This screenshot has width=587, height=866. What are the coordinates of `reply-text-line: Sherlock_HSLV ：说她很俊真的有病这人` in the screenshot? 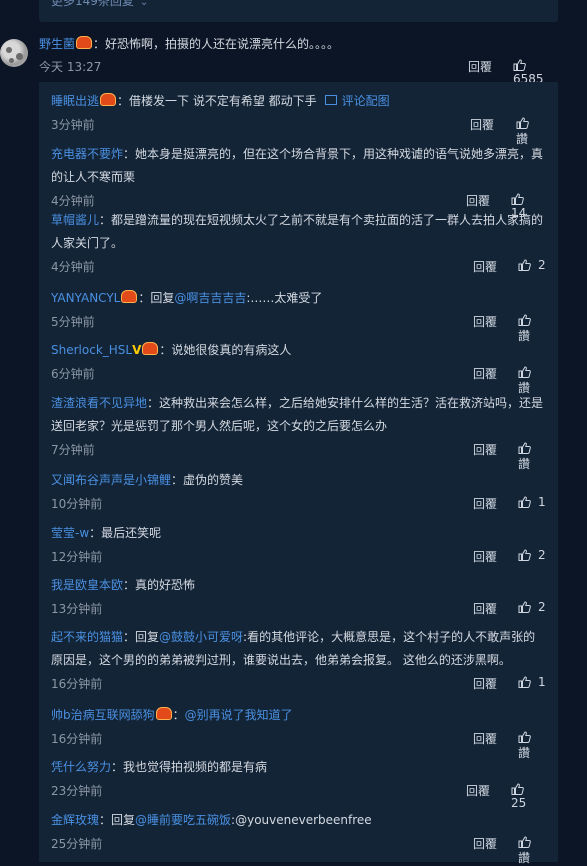 It's located at (298, 350).